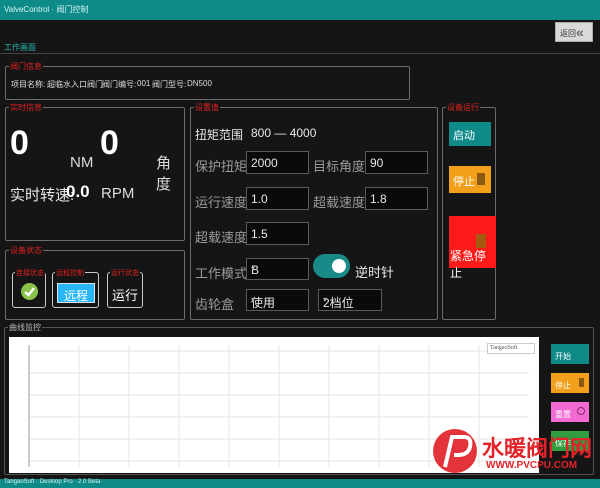  Describe the element at coordinates (26, 107) in the screenshot. I see `realtime-info-legend: 实时信息` at that location.